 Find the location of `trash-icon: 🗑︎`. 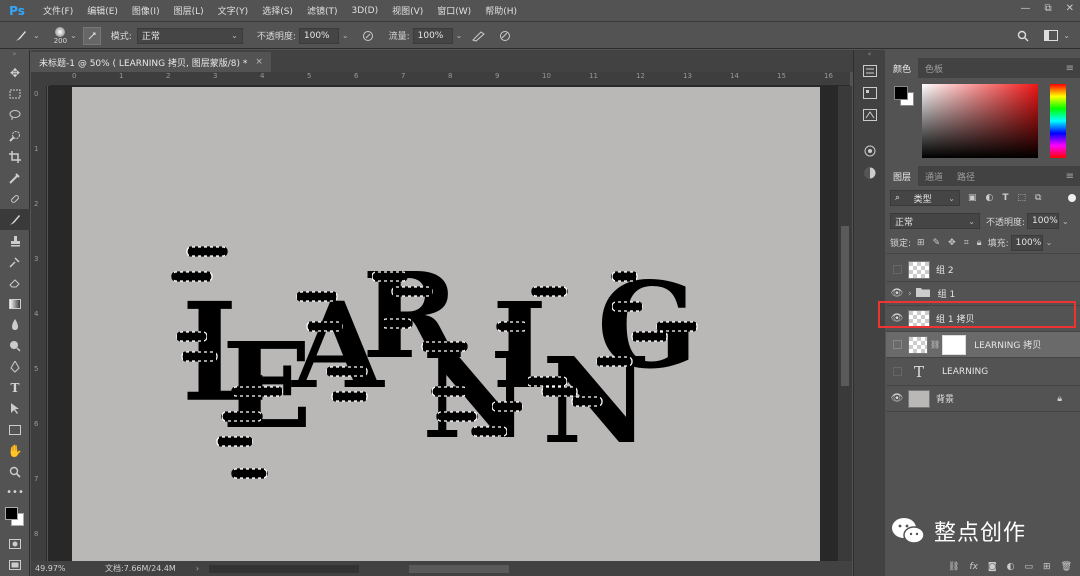

trash-icon: 🗑︎ is located at coordinates (1066, 567).